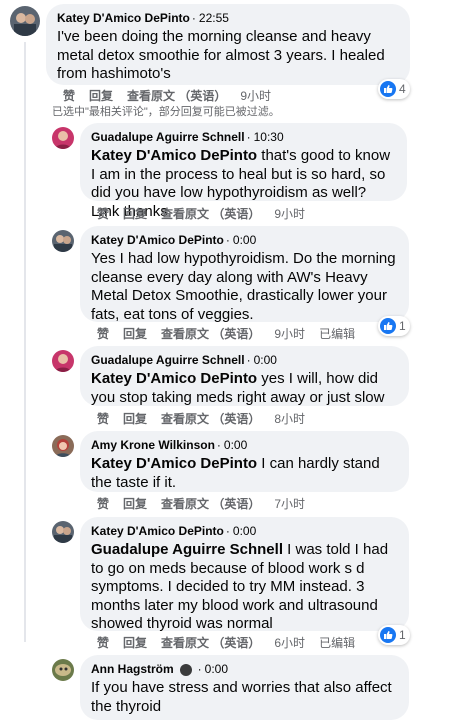  Describe the element at coordinates (289, 418) in the screenshot. I see `reply-age: 8小时` at that location.